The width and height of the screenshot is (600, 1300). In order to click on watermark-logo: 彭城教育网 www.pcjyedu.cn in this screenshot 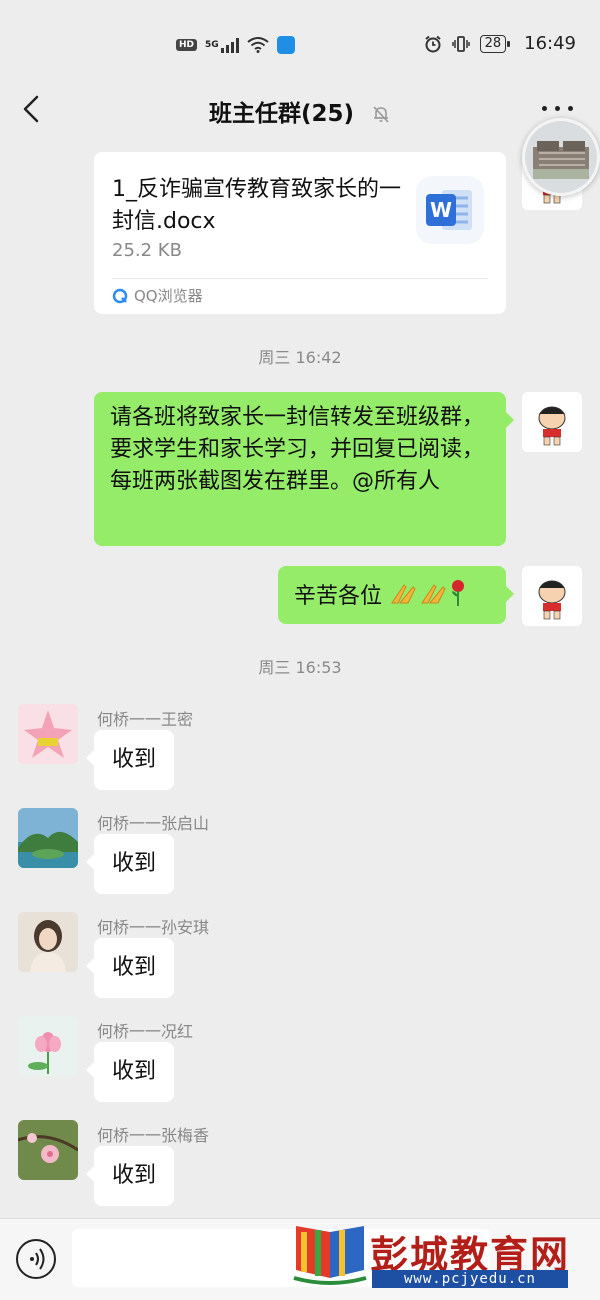, I will do `click(442, 1257)`.